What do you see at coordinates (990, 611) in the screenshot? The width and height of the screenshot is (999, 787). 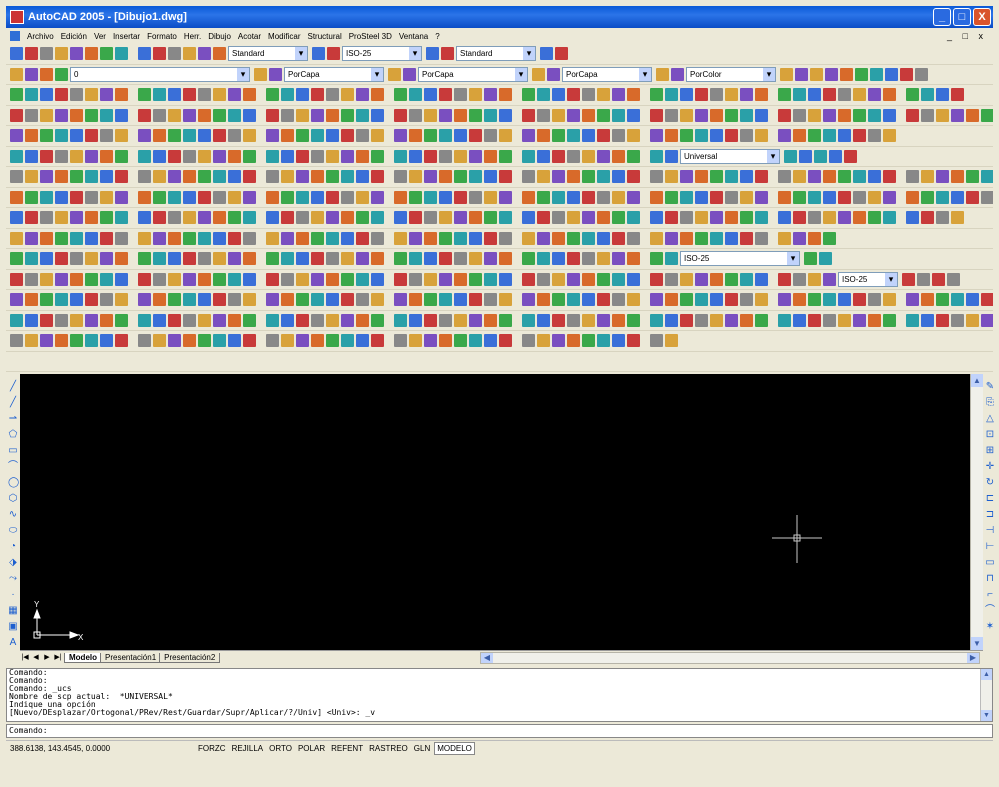 I see `modify-tool-icon: ⌒` at bounding box center [990, 611].